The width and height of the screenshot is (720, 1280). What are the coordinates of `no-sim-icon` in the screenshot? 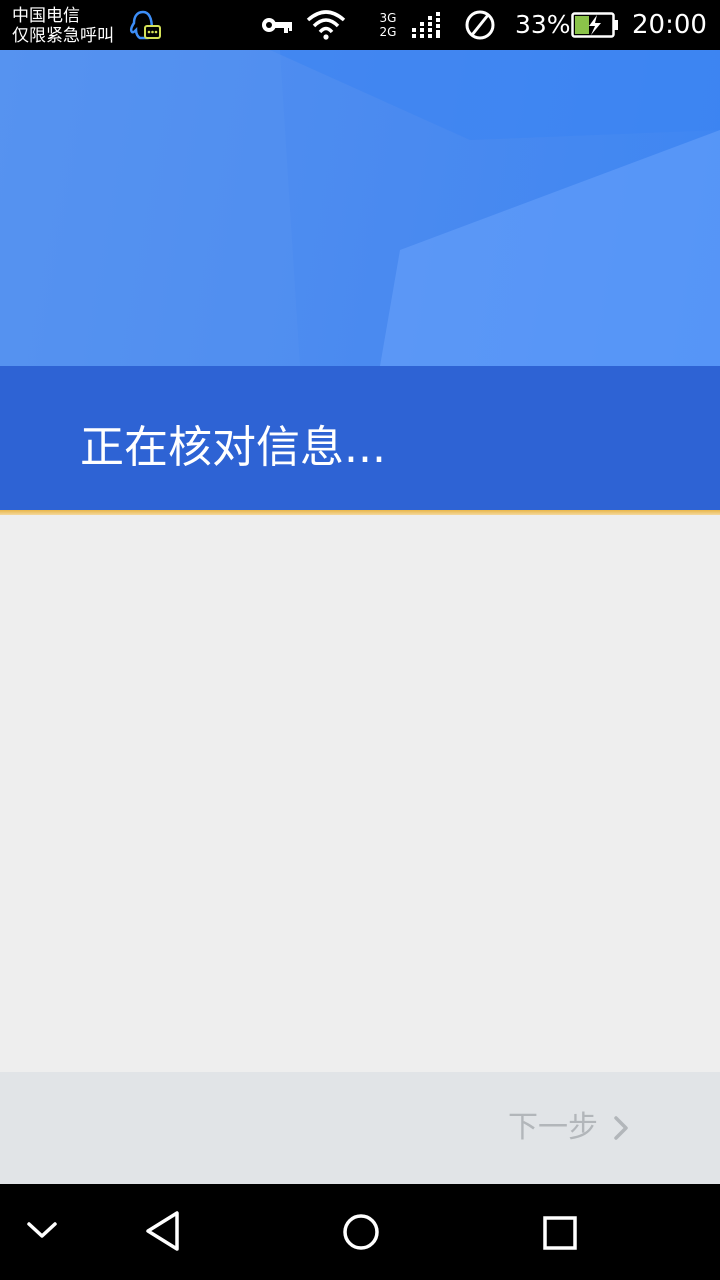 It's located at (480, 25).